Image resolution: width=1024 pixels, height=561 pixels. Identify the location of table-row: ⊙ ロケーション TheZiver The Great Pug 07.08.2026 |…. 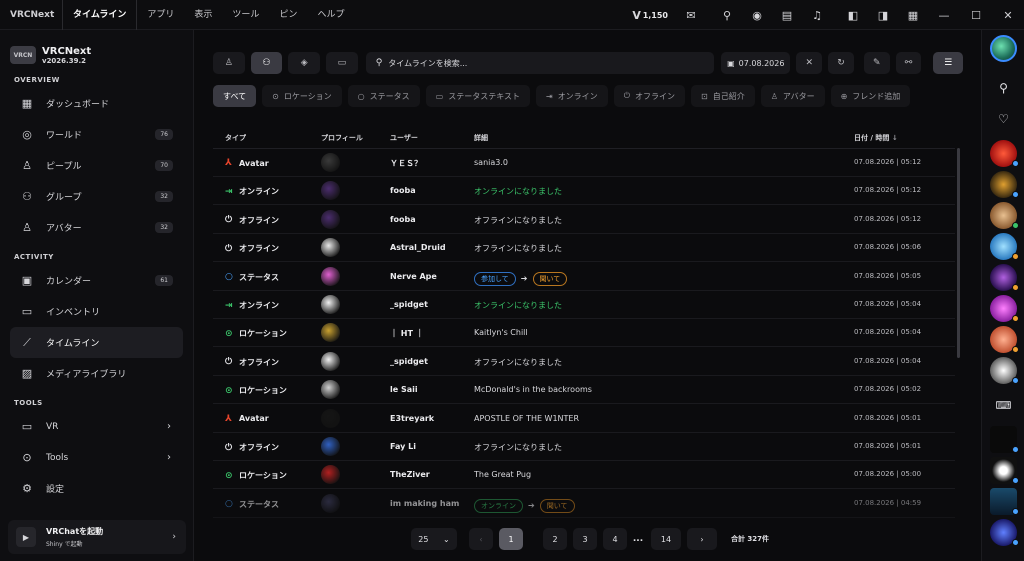
(584, 475).